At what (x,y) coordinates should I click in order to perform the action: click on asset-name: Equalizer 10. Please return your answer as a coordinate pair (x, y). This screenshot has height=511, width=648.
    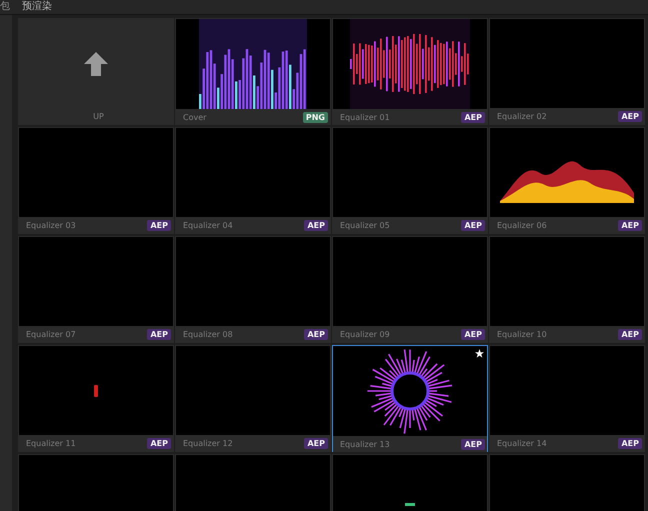
    Looking at the image, I should click on (522, 334).